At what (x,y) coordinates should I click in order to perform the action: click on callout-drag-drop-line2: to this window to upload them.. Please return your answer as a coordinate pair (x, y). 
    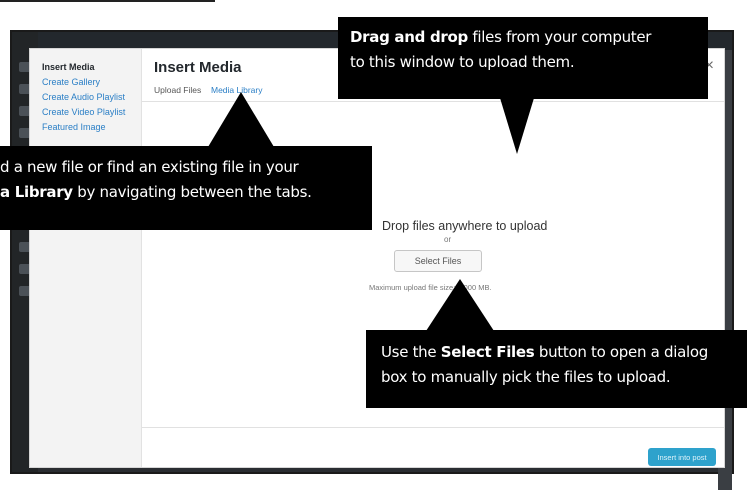
    Looking at the image, I should click on (462, 62).